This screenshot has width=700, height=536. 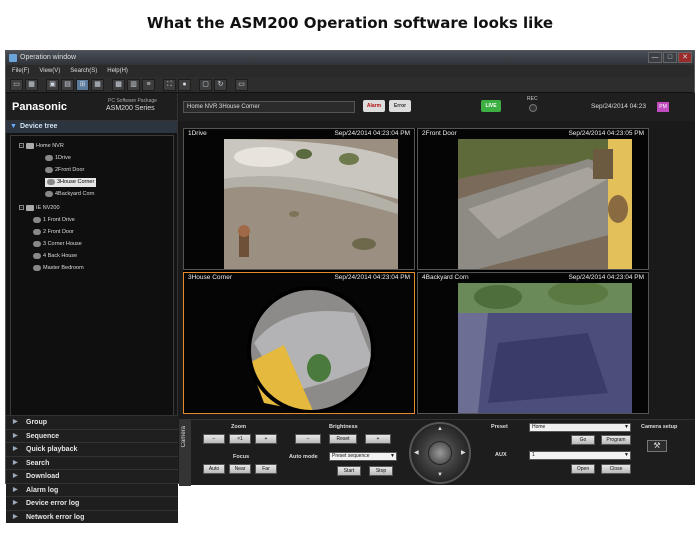 I want to click on layout-1-icon: ▭, so click(x=16, y=84).